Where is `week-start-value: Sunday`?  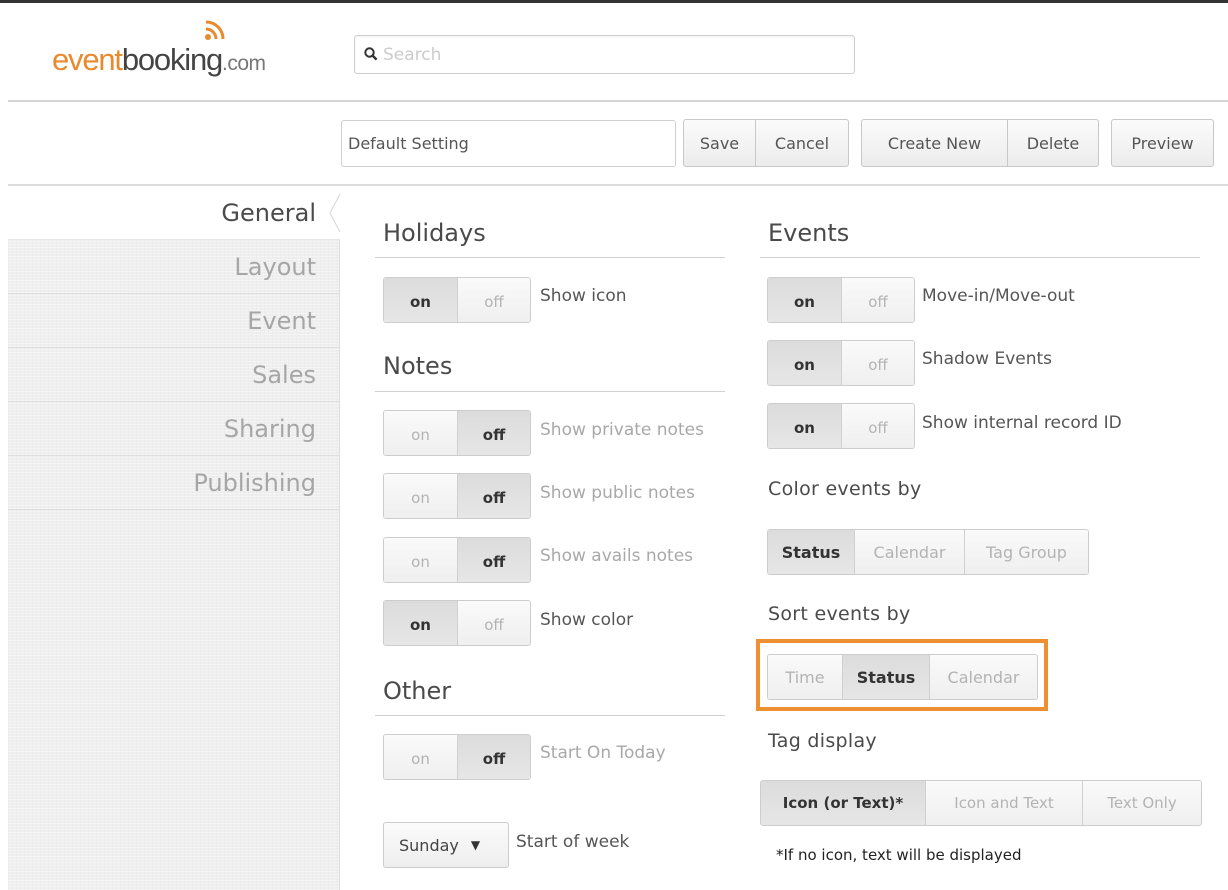 week-start-value: Sunday is located at coordinates (429, 845).